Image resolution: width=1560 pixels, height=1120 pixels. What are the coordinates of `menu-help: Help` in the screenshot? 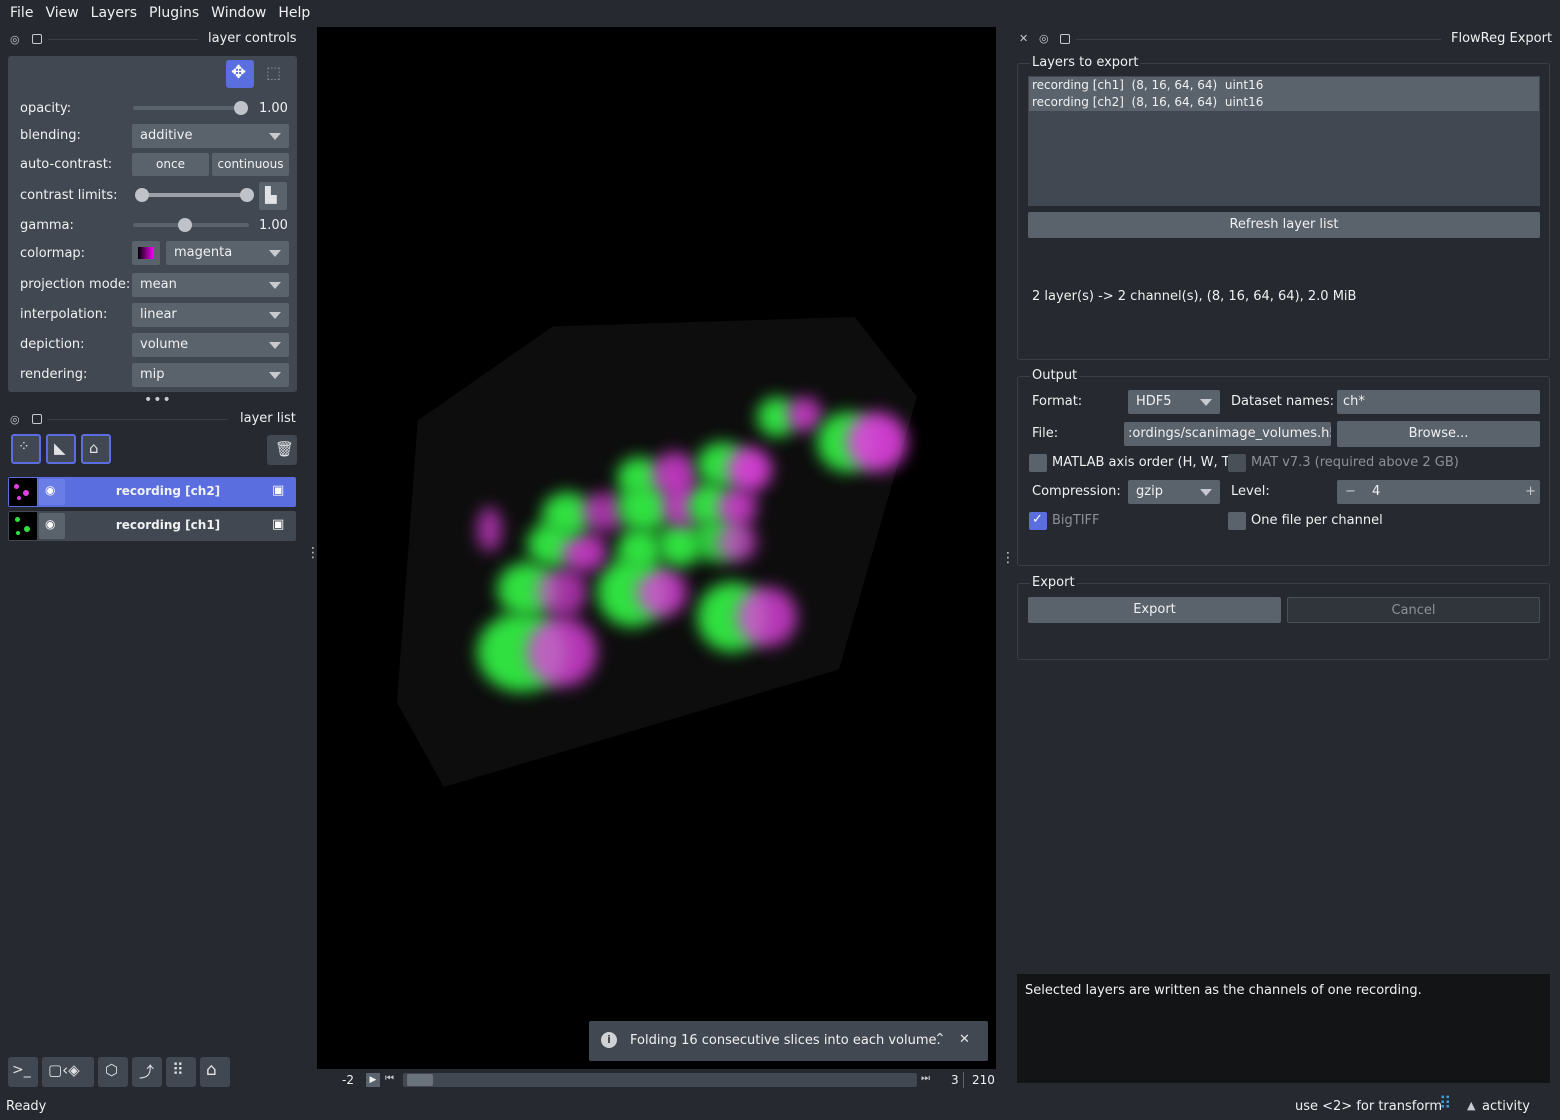 It's located at (294, 13).